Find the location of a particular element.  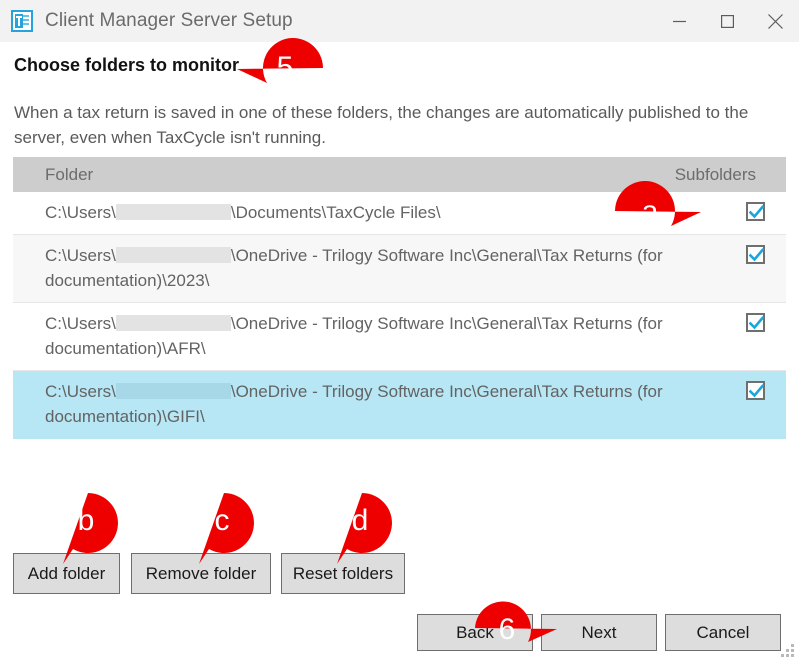

folder-path-text: C:\Users\ \Documents\TaxCycle Files\ is located at coordinates (243, 212).